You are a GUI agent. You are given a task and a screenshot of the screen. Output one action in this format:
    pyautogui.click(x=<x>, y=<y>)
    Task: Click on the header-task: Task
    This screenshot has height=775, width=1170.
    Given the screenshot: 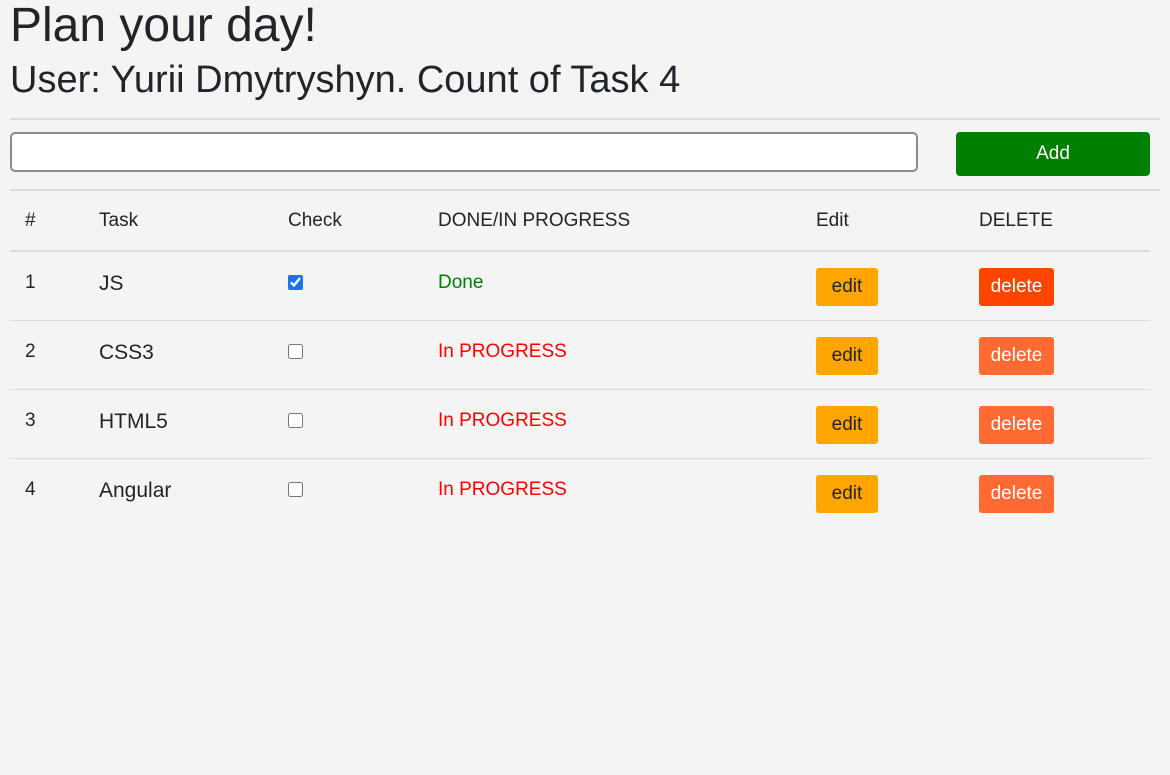 What is the action you would take?
    pyautogui.click(x=178, y=221)
    